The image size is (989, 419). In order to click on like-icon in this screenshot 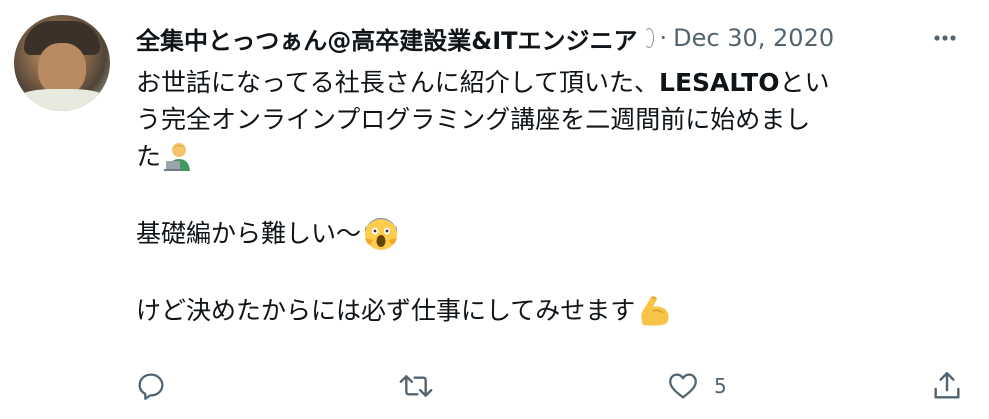, I will do `click(683, 386)`.